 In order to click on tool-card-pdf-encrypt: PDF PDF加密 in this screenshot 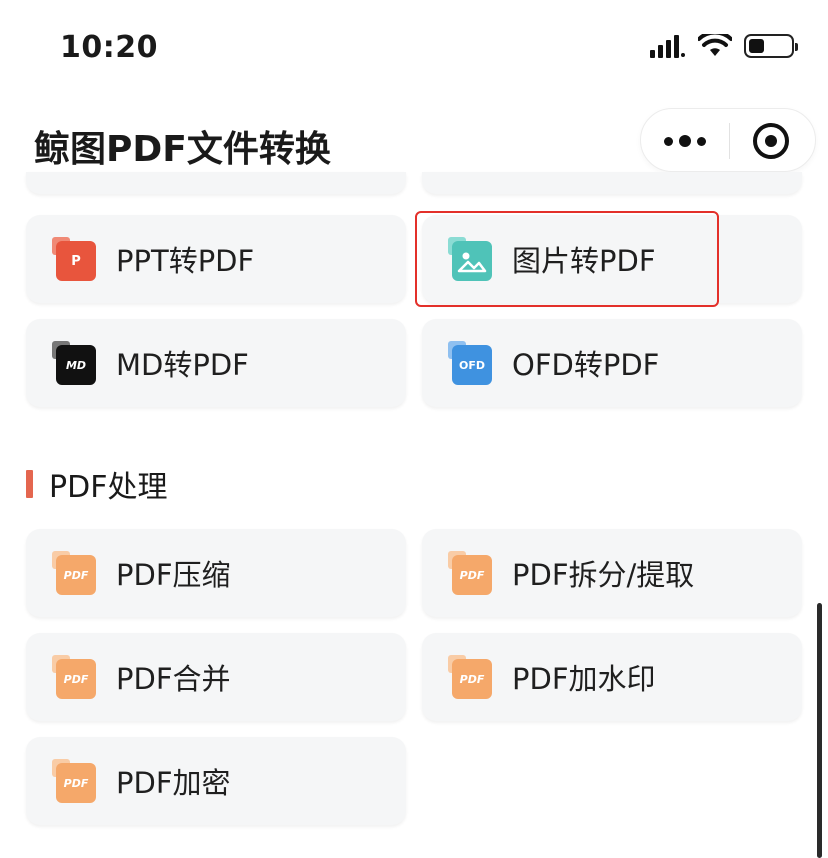, I will do `click(216, 781)`.